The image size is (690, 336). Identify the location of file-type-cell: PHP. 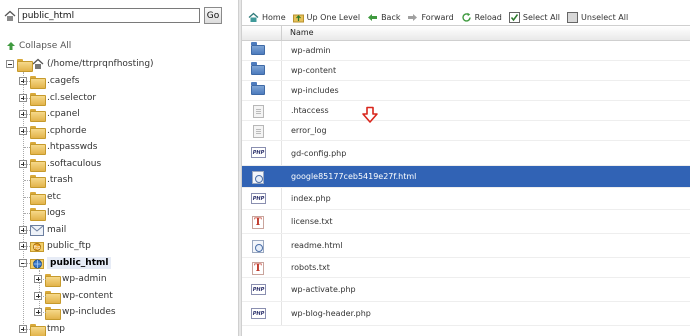
(262, 153).